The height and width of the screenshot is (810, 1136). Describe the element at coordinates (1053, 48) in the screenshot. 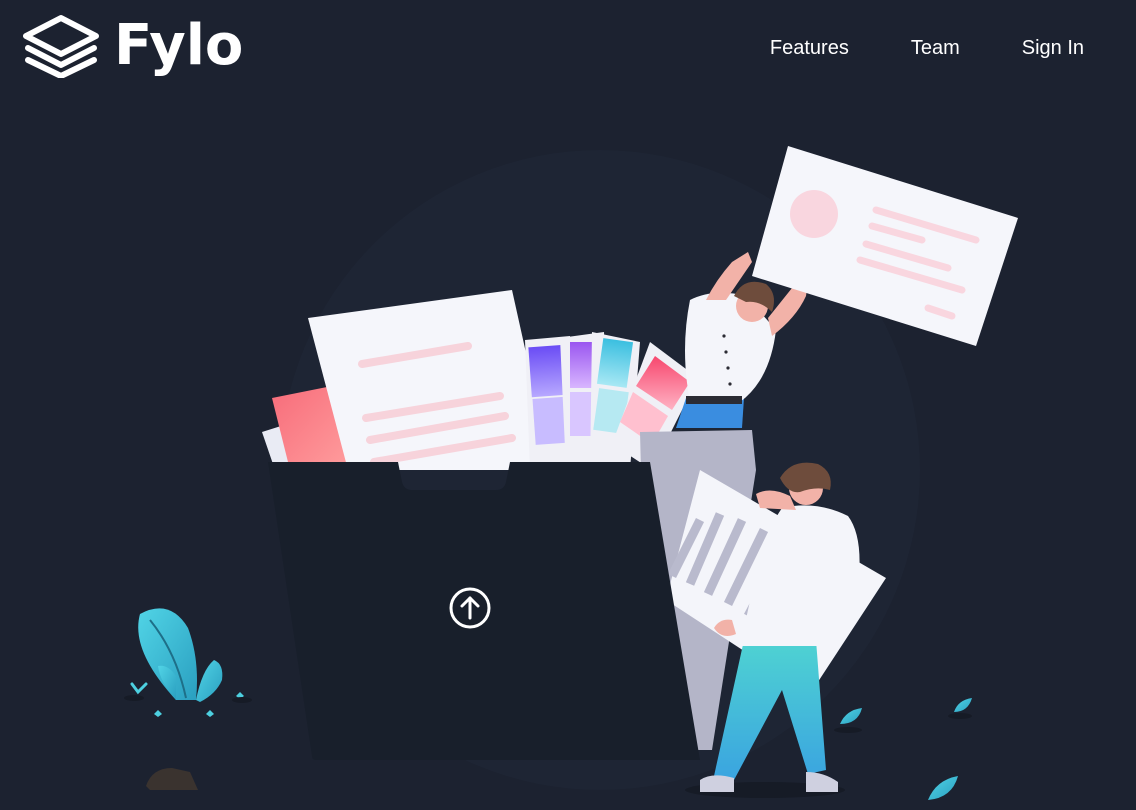

I see `nav-link-sign-in: Sign In` at that location.